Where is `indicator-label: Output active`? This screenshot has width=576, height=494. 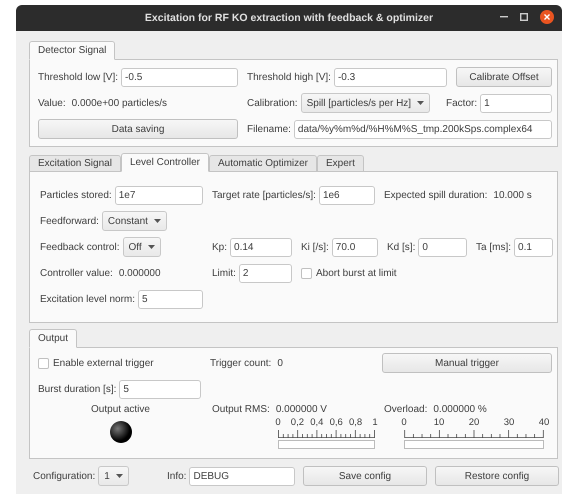 indicator-label: Output active is located at coordinates (120, 409).